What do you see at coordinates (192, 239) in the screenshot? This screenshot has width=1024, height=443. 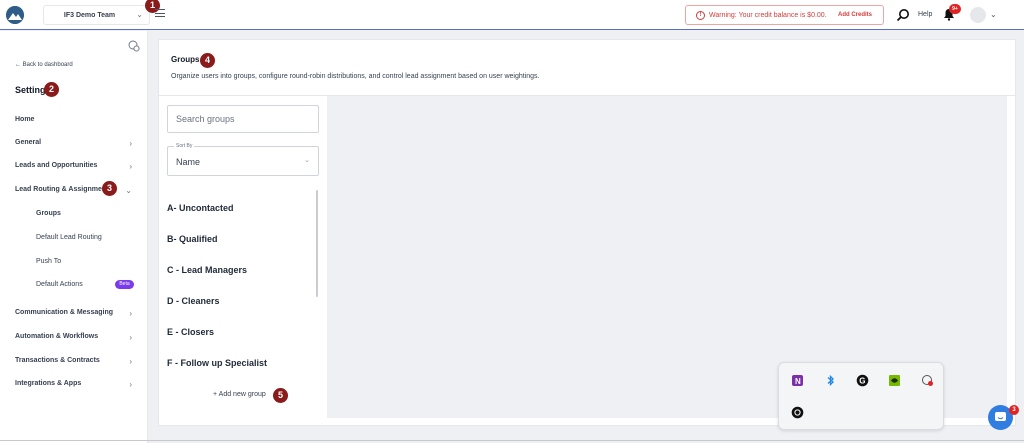 I see `group-item-b-qualified: B- Qualified` at bounding box center [192, 239].